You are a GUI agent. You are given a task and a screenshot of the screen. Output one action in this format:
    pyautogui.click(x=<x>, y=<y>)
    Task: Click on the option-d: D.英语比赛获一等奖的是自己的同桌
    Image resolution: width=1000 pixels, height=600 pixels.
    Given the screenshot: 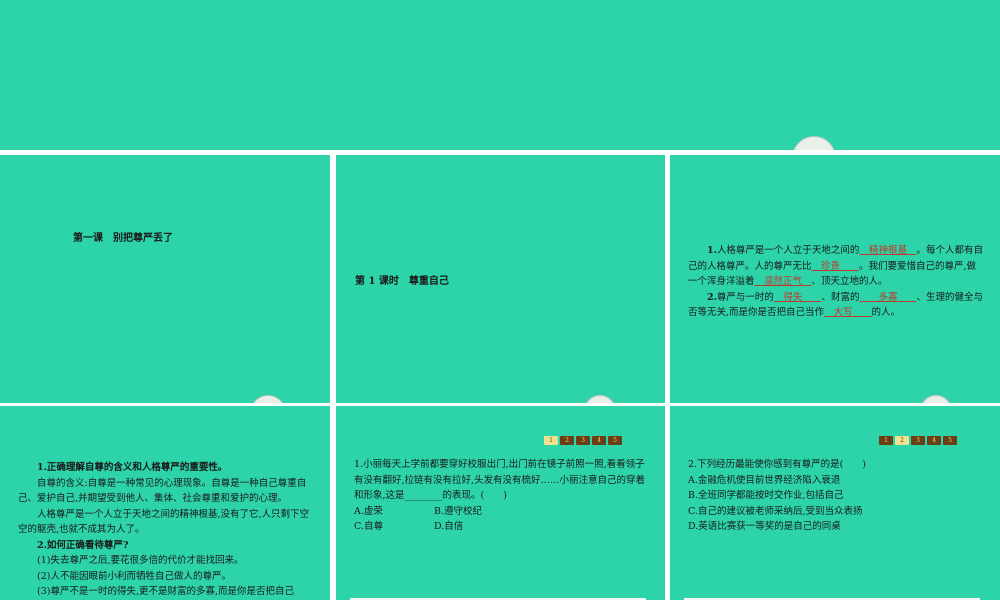 What is the action you would take?
    pyautogui.click(x=836, y=527)
    